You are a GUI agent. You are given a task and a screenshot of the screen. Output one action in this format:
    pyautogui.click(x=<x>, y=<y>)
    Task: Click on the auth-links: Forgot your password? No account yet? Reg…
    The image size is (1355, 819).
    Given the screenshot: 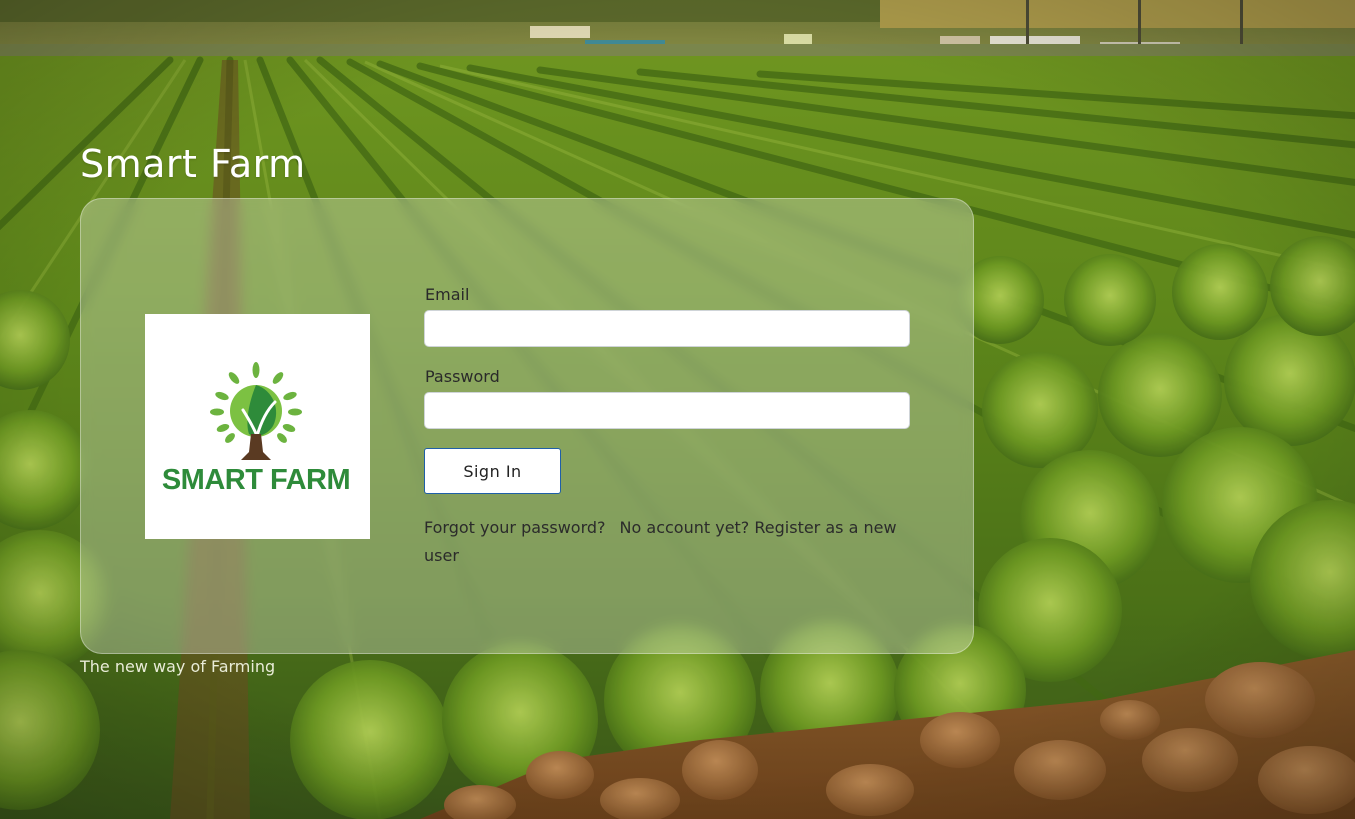 What is the action you would take?
    pyautogui.click(x=668, y=542)
    